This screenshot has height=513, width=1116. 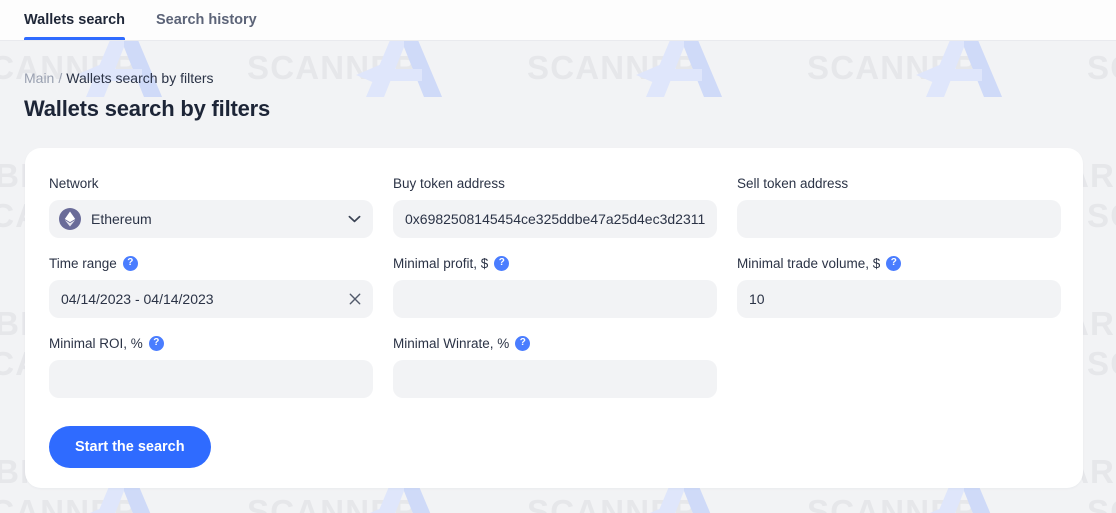 I want to click on help-icon-minimal-trade-volume: ?, so click(x=894, y=263).